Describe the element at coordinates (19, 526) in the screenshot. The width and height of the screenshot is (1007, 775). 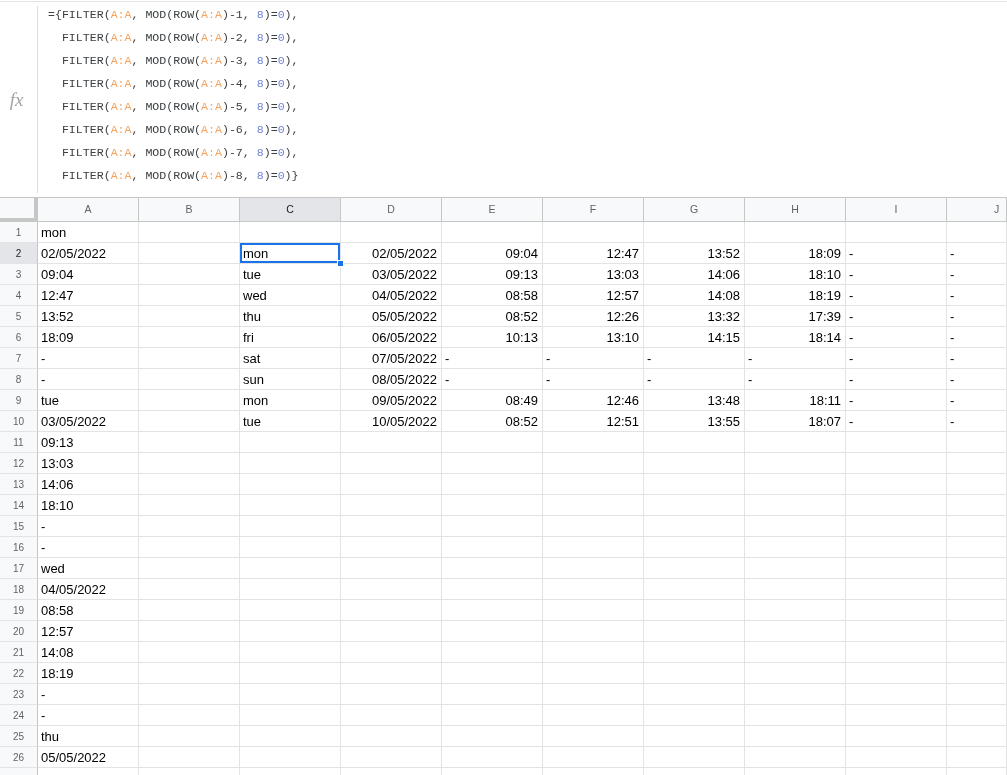
I see `row-header: 15` at that location.